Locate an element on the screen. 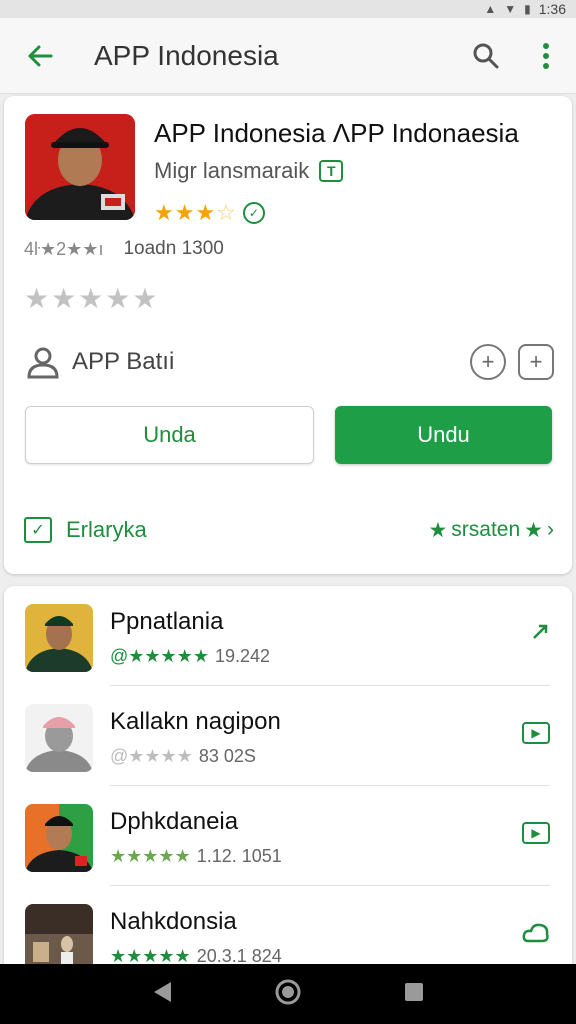 This screenshot has height=1024, width=576. meta-row: 4ŀ★2★★ı 1oadn 1300 is located at coordinates (124, 249).